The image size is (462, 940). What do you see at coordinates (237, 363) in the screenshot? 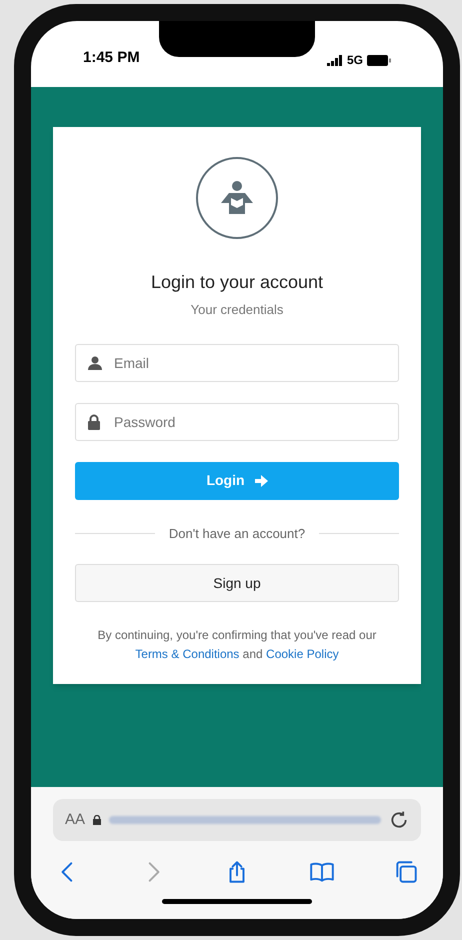
I see `email-field: Email` at bounding box center [237, 363].